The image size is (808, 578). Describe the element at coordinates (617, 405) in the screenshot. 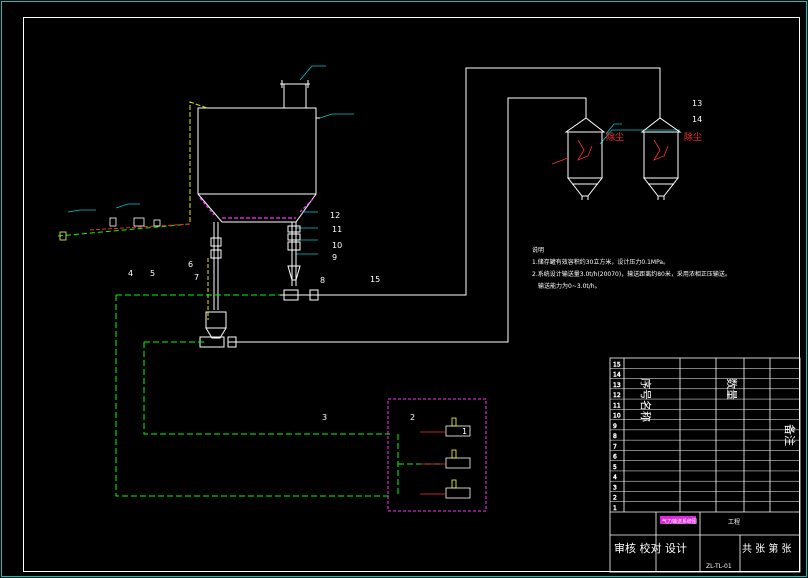

I see `parts-row-number: 11` at that location.